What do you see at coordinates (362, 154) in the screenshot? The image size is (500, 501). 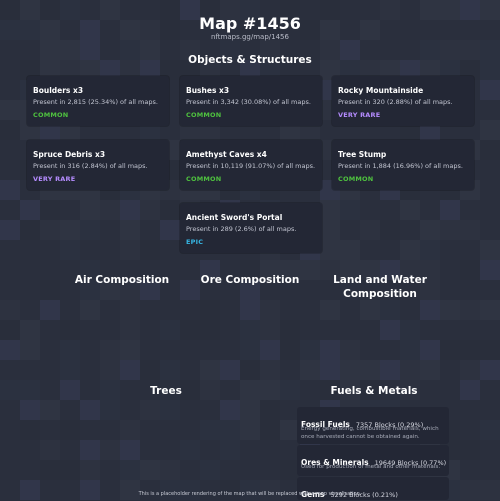 I see `object-name: Tree Stump` at bounding box center [362, 154].